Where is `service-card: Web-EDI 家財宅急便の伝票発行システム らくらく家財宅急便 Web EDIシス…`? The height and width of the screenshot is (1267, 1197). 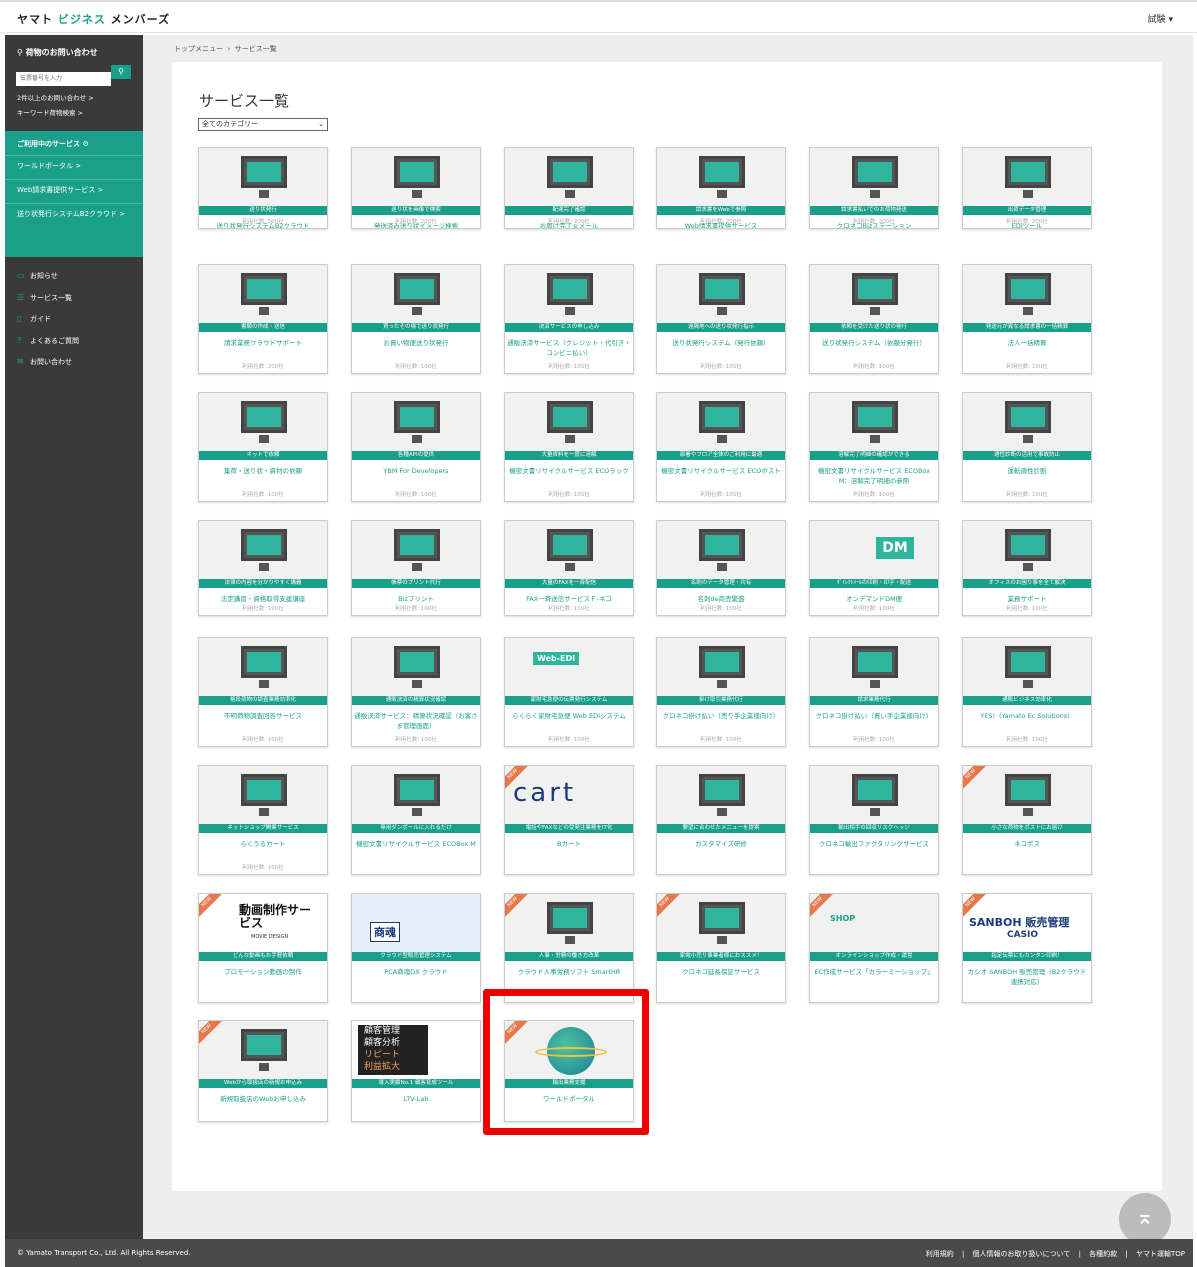 service-card: Web-EDI 家財宅急便の伝票発行システム らくらく家財宅急便 Web EDIシス… is located at coordinates (569, 692).